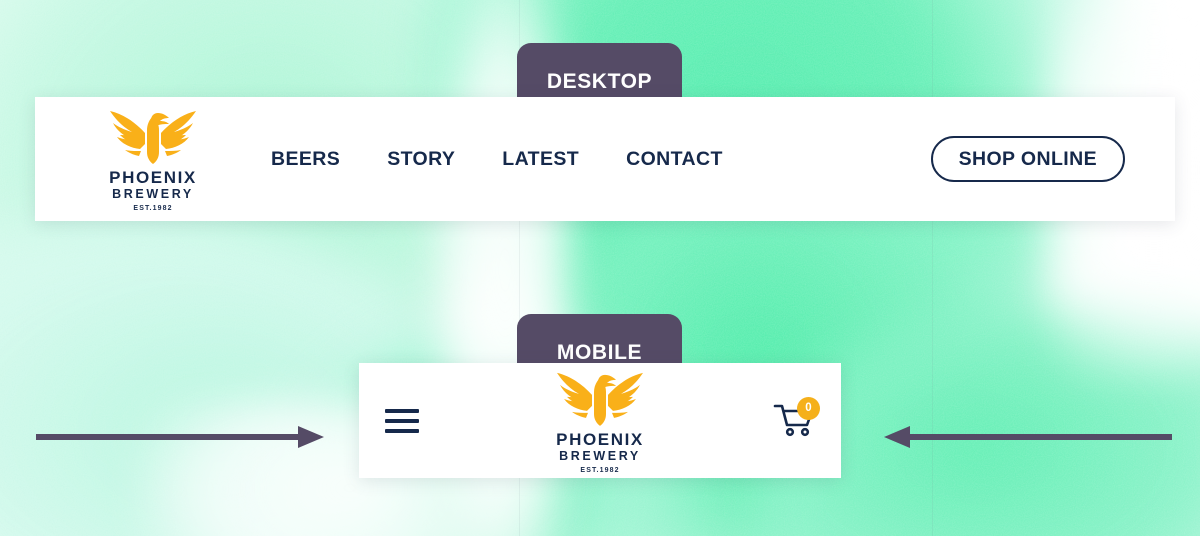  Describe the element at coordinates (540, 159) in the screenshot. I see `nav-link-latest: LATEST` at that location.